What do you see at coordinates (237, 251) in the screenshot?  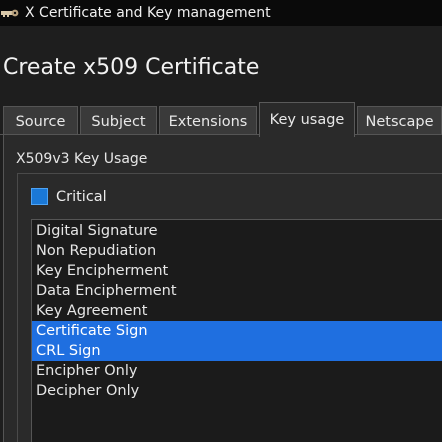 I see `list-item-non-repudiation: Non Repudiation` at bounding box center [237, 251].